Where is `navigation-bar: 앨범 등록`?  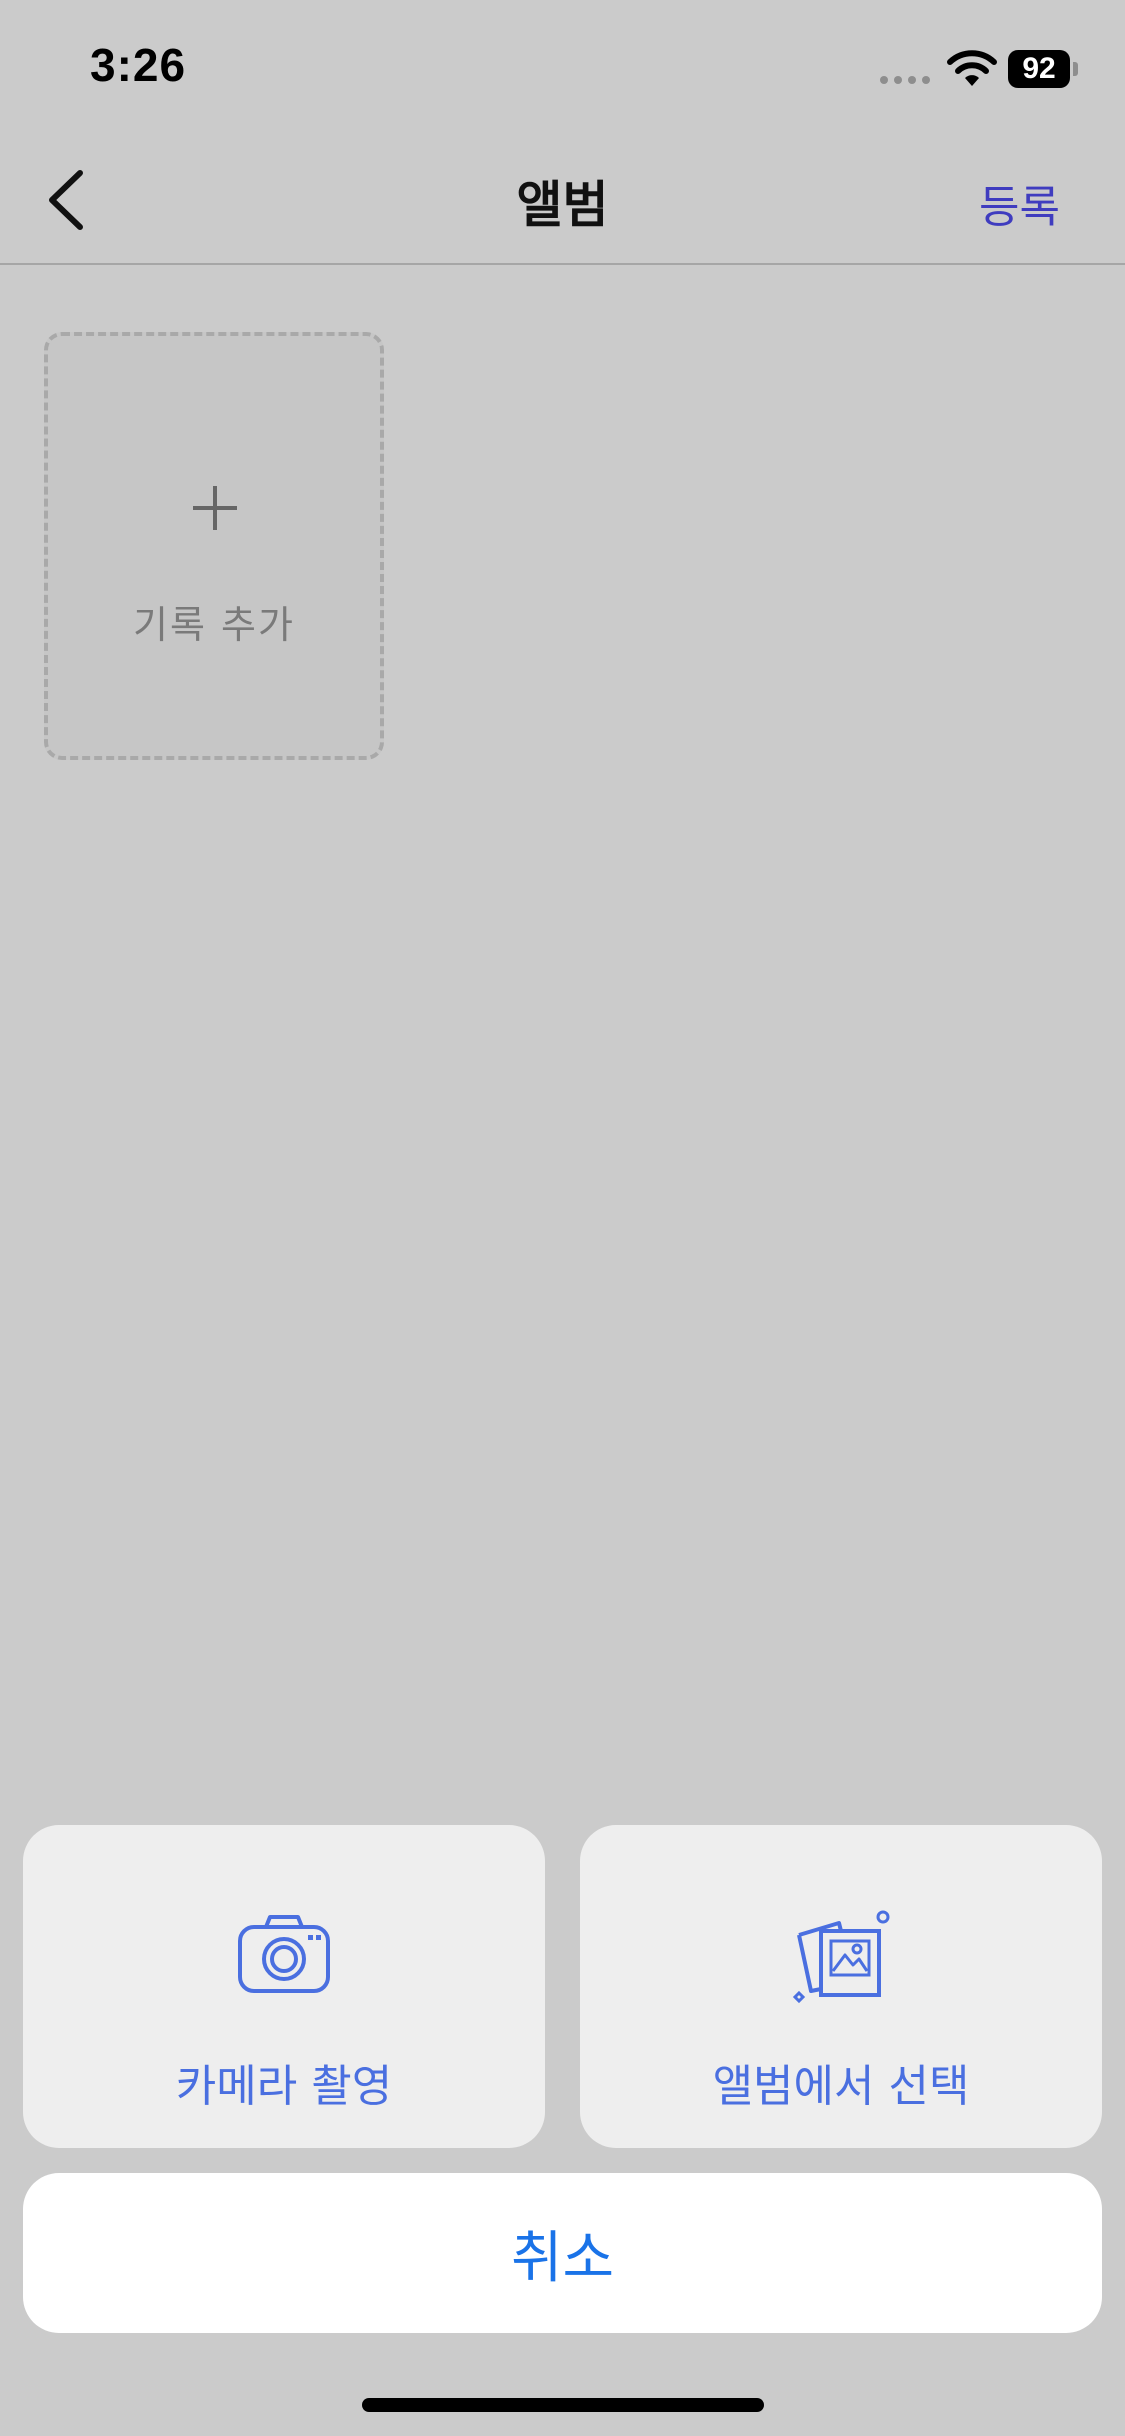
navigation-bar: 앨범 등록 is located at coordinates (562, 200).